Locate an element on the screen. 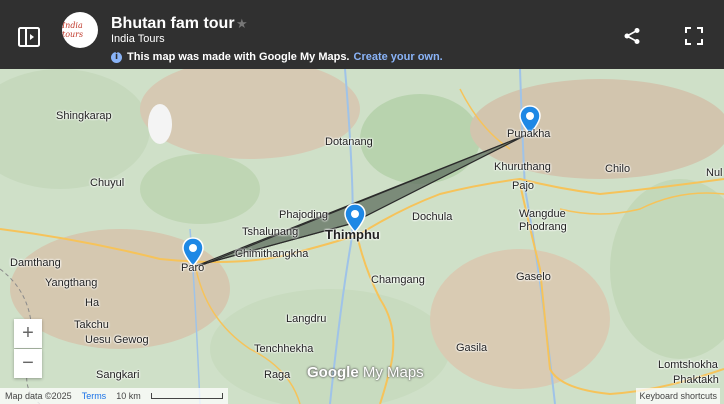  fullscreen-icon is located at coordinates (694, 36).